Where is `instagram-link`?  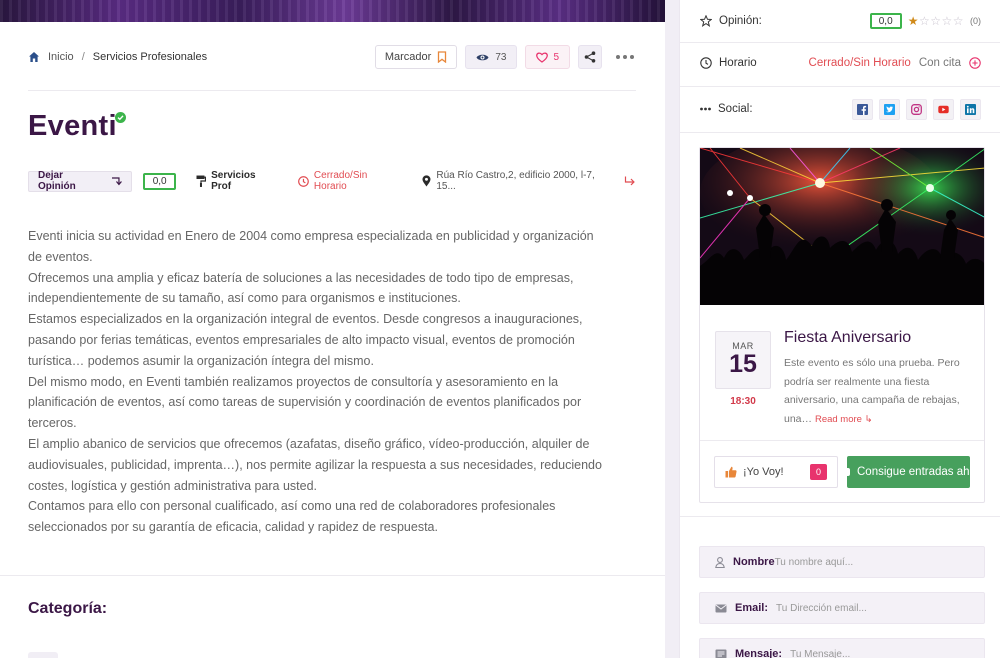 instagram-link is located at coordinates (916, 109).